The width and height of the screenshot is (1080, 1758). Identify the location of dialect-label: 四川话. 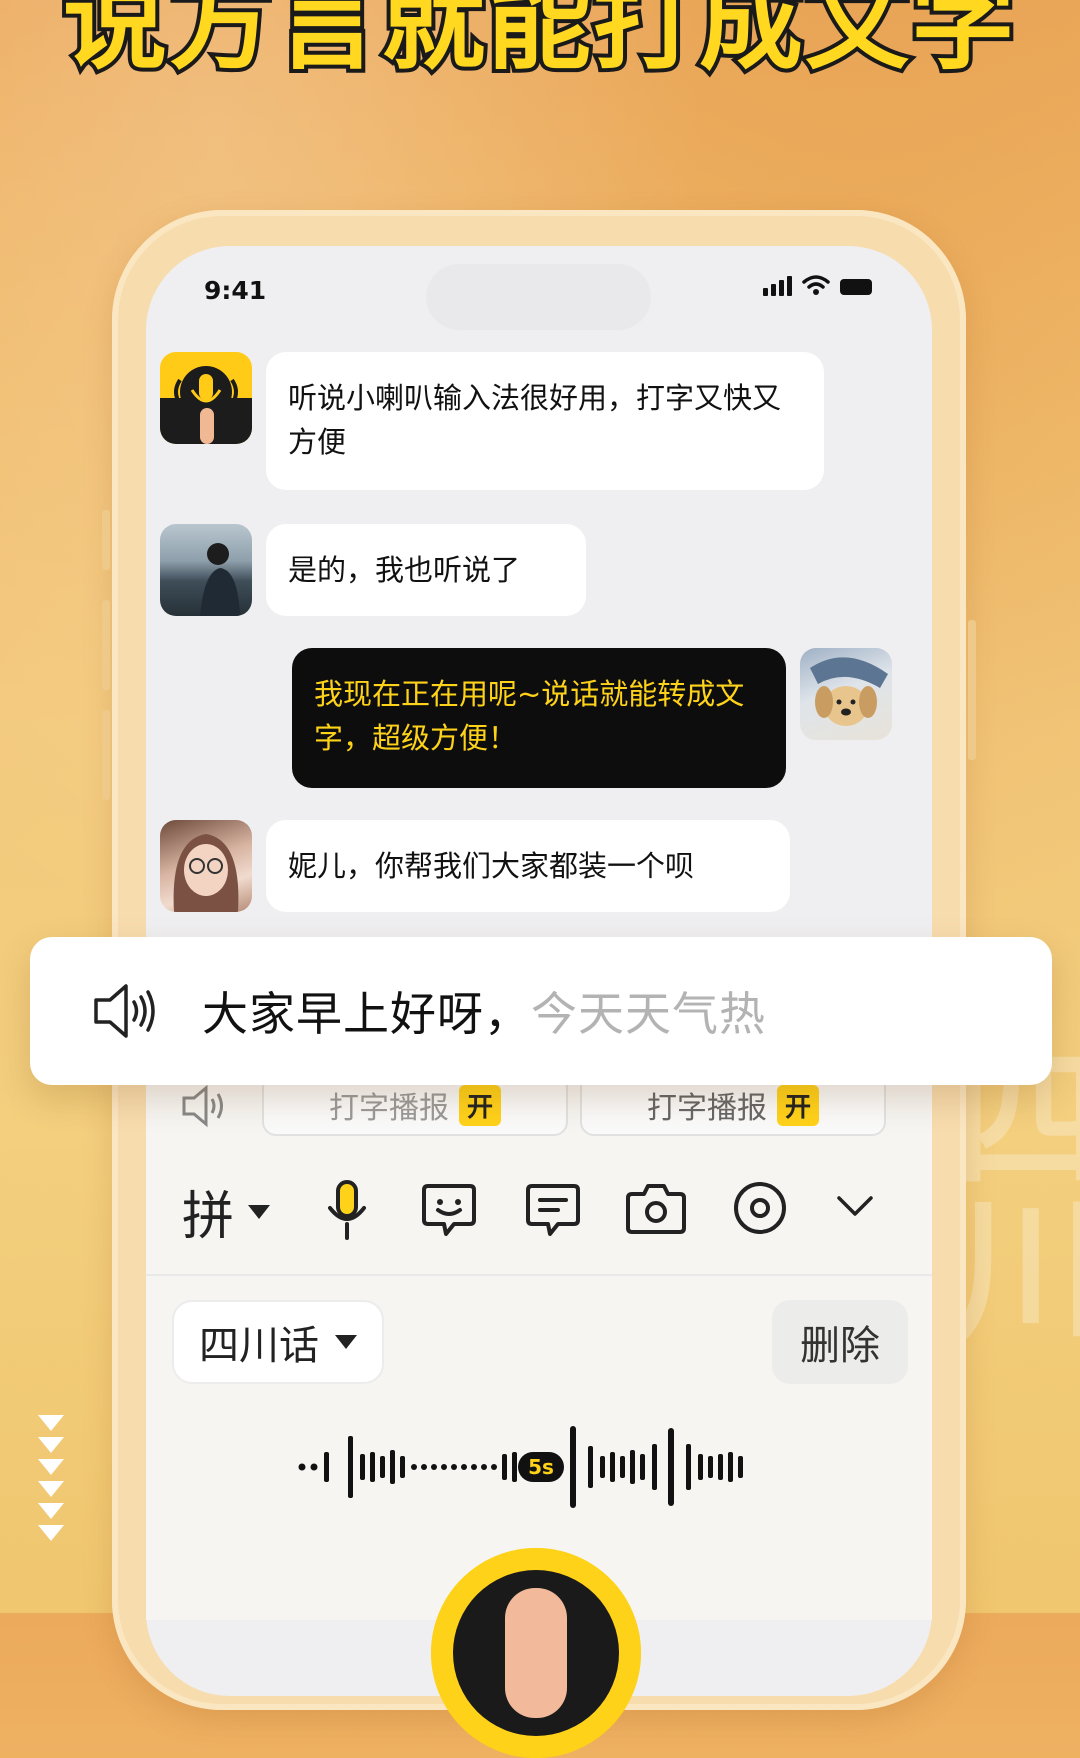
(259, 1346).